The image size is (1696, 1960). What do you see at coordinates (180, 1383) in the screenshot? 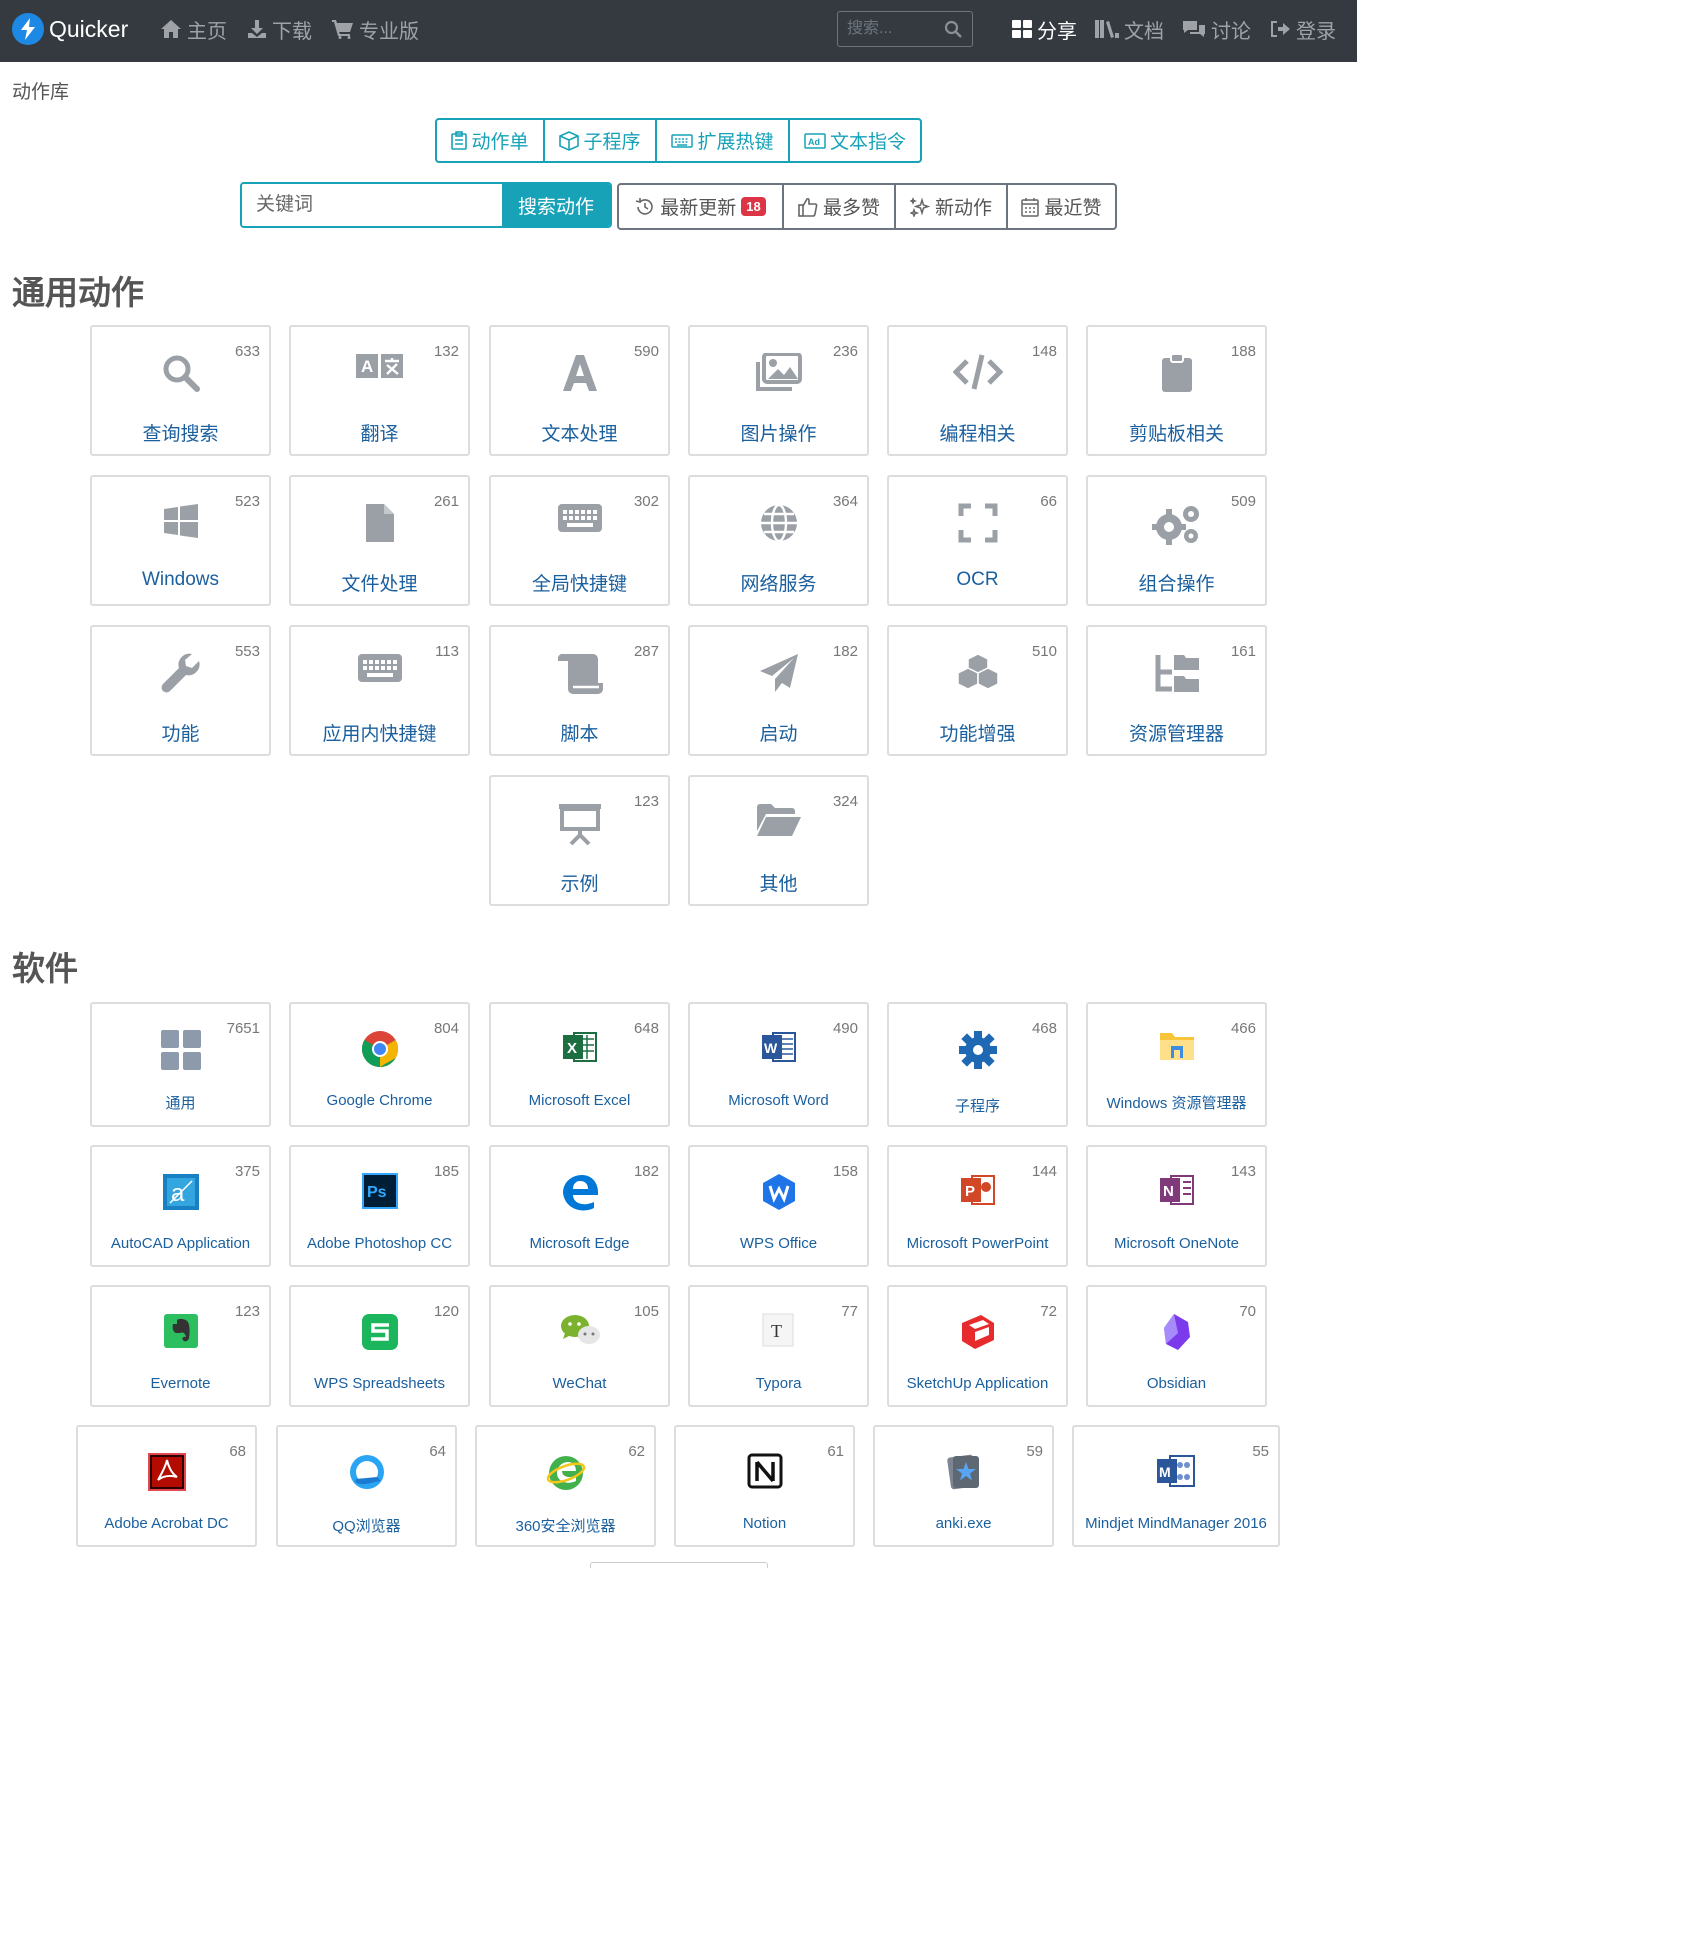
I see `category-label: Evernote` at bounding box center [180, 1383].